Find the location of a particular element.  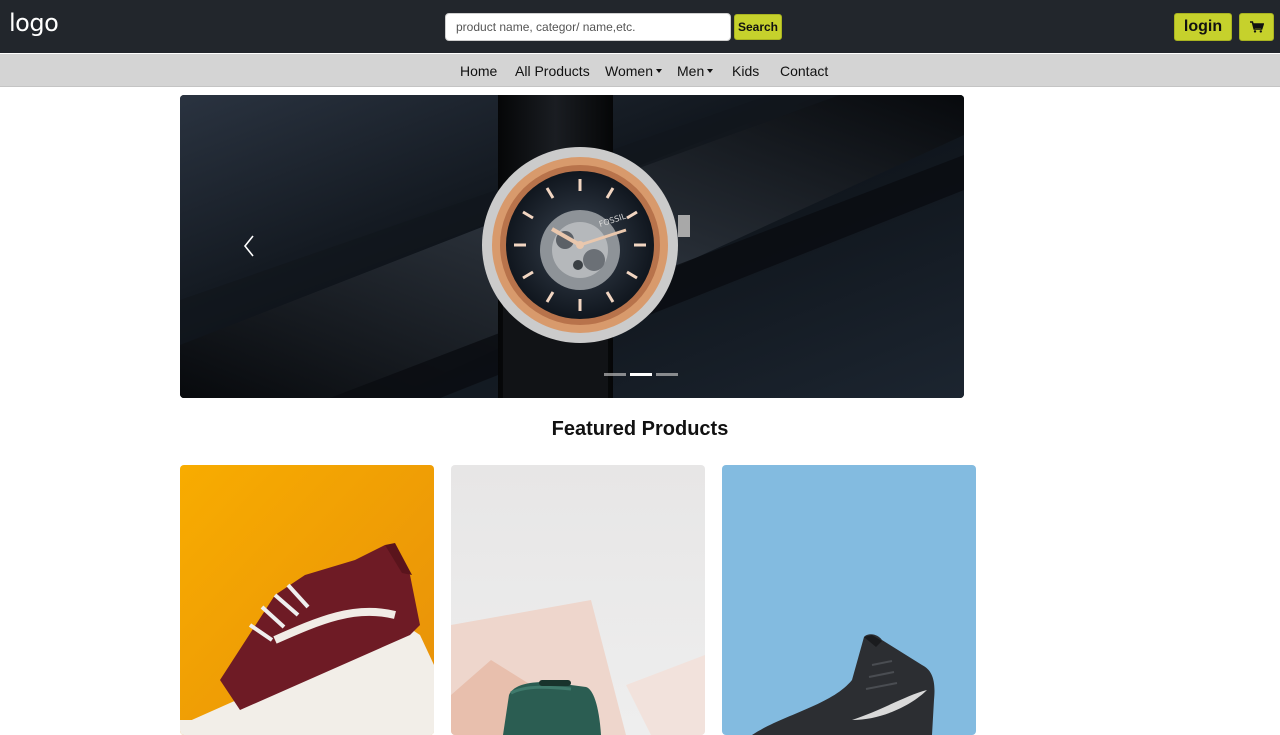

nav-item-label: Women is located at coordinates (629, 71).